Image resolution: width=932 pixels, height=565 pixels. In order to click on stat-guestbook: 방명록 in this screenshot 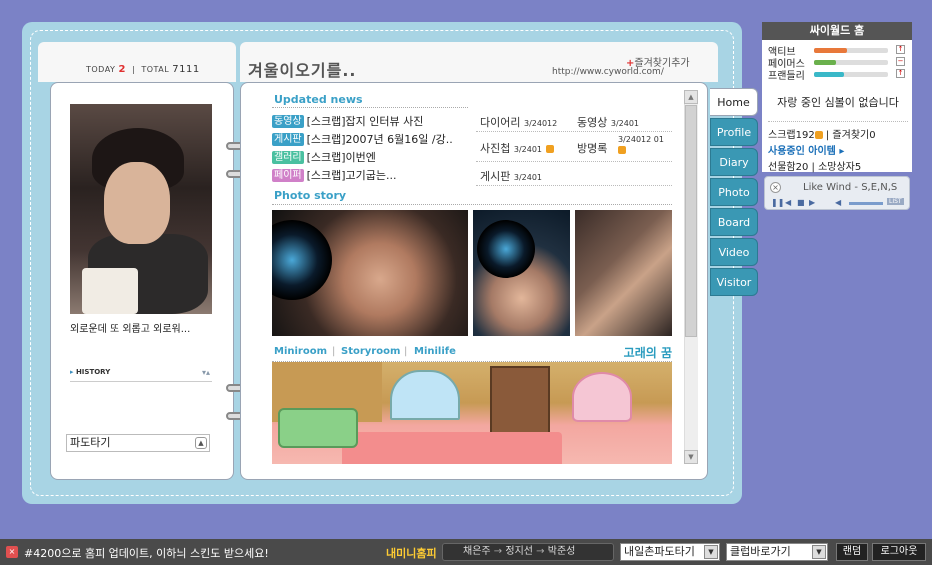, I will do `click(592, 148)`.